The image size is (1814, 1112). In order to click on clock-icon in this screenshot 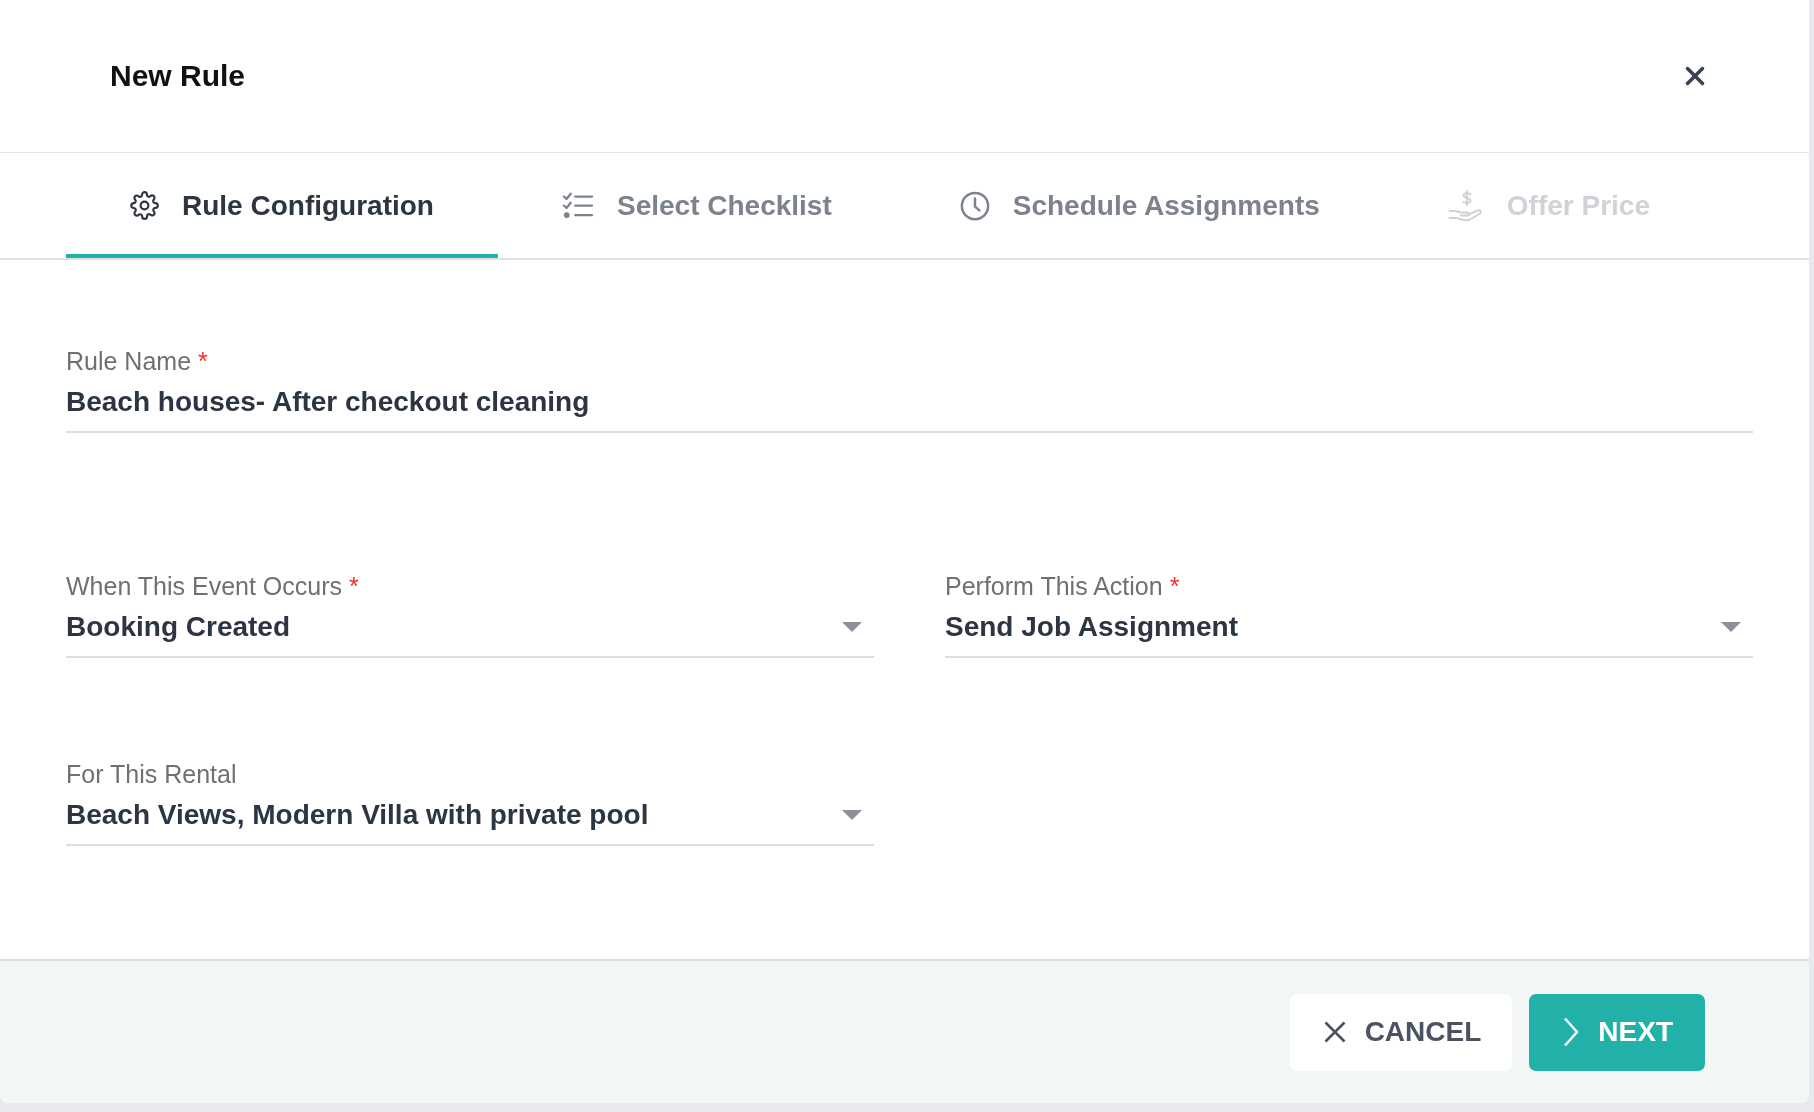, I will do `click(974, 205)`.